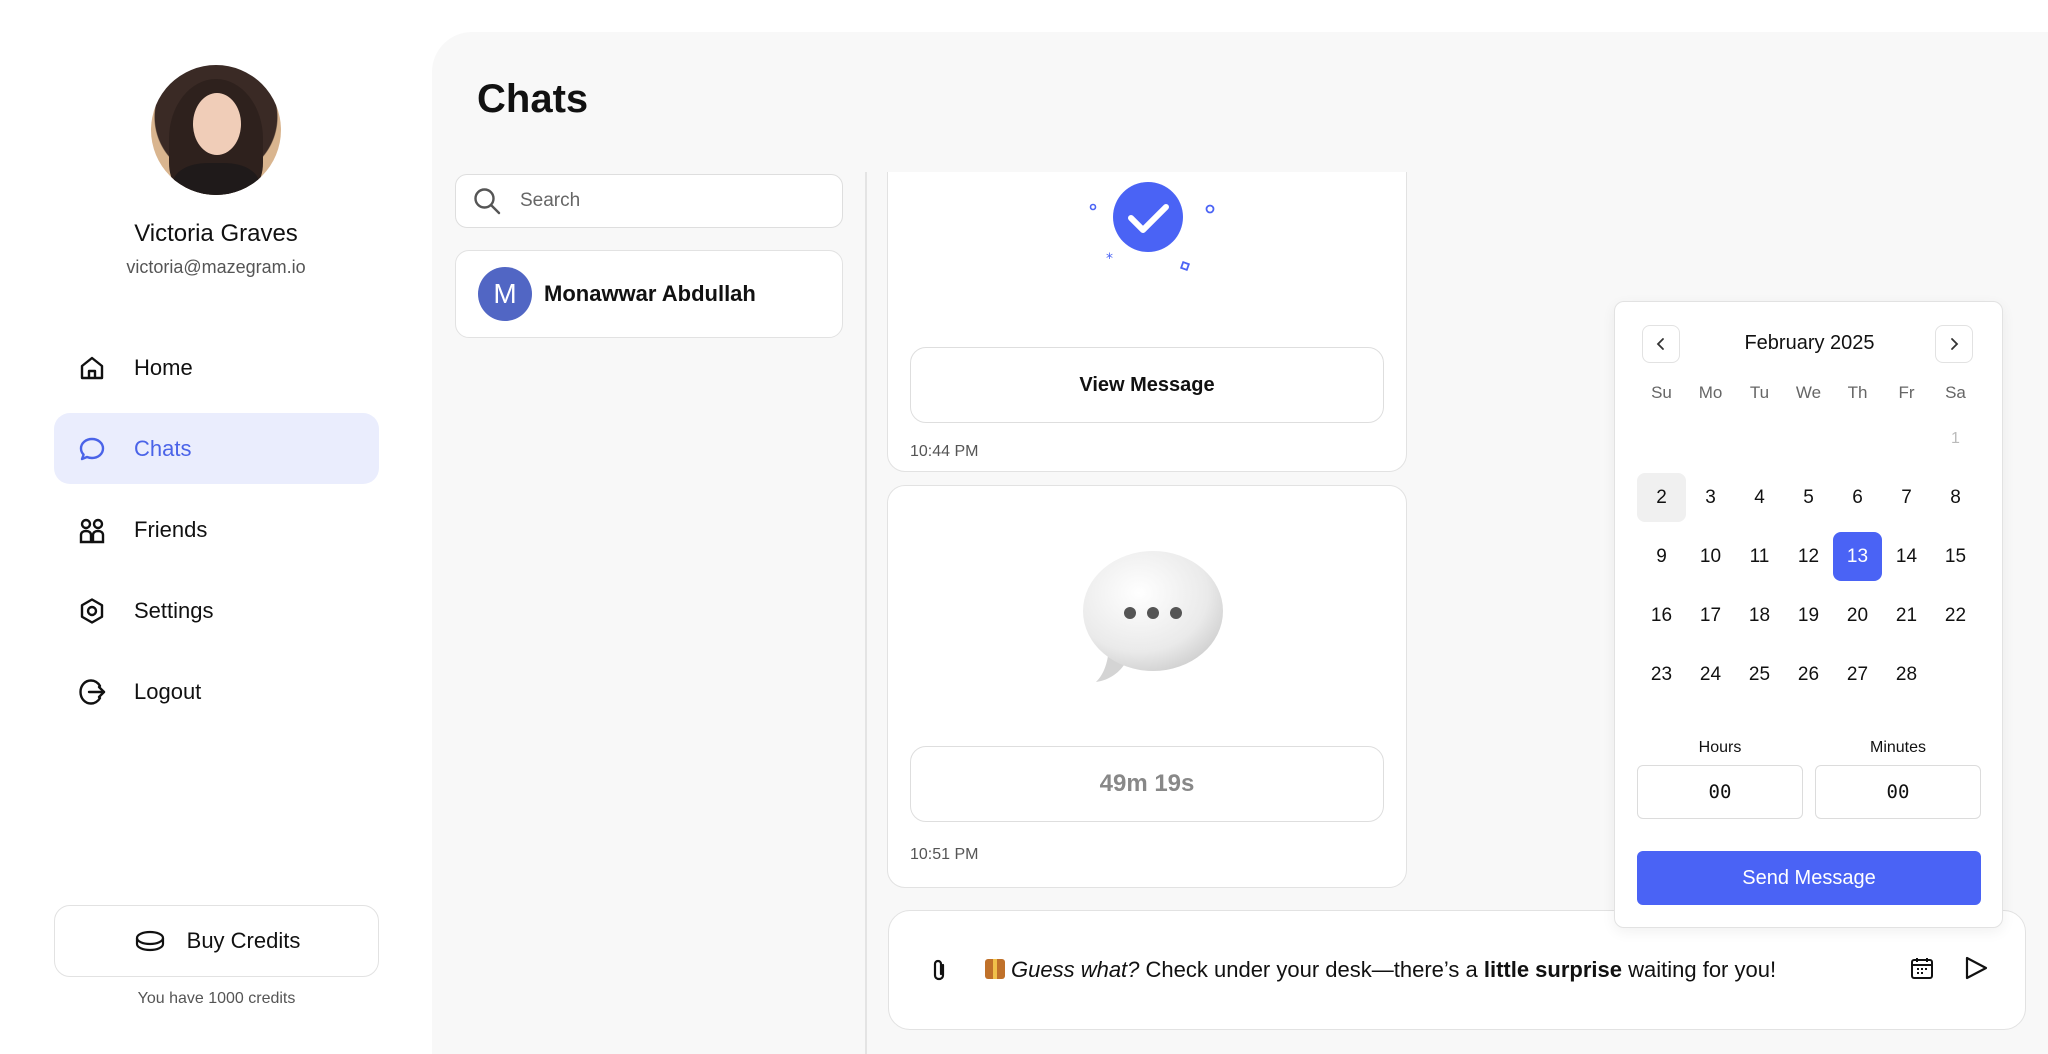 The width and height of the screenshot is (2048, 1054). Describe the element at coordinates (1808, 438) in the screenshot. I see `calendar-week: 1` at that location.